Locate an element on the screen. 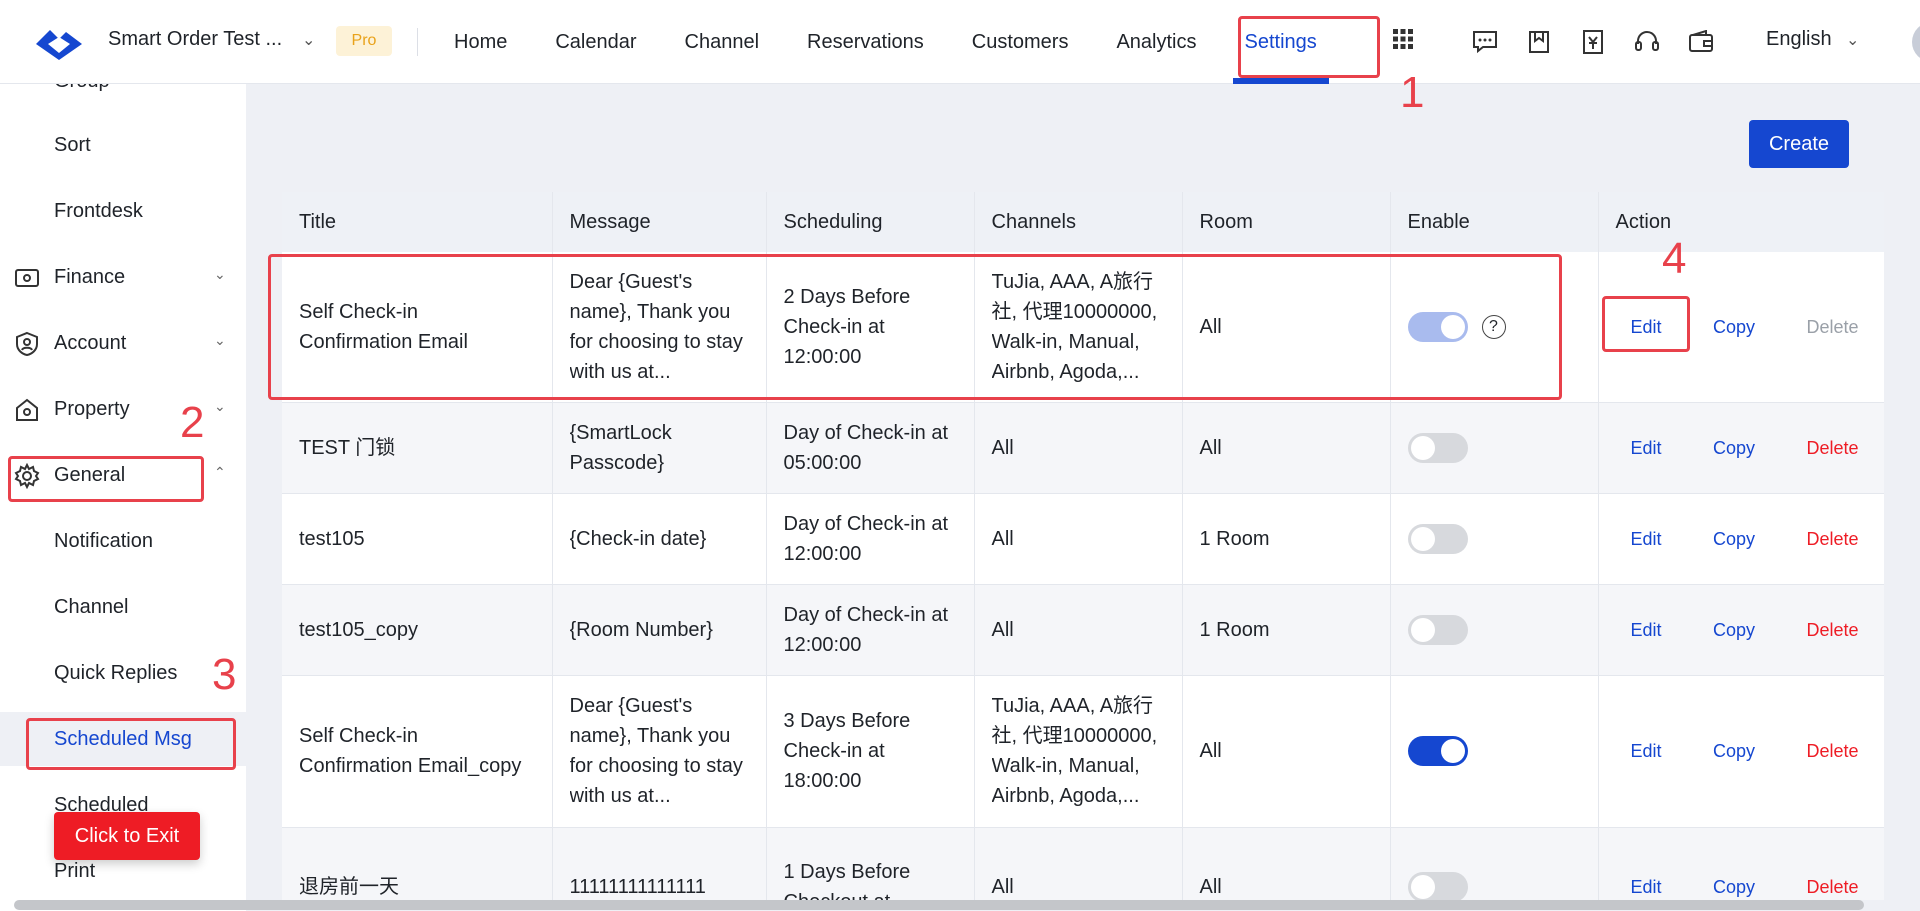 Image resolution: width=1920 pixels, height=911 pixels. sidebar-item-frontdesk: Frontdesk is located at coordinates (123, 211).